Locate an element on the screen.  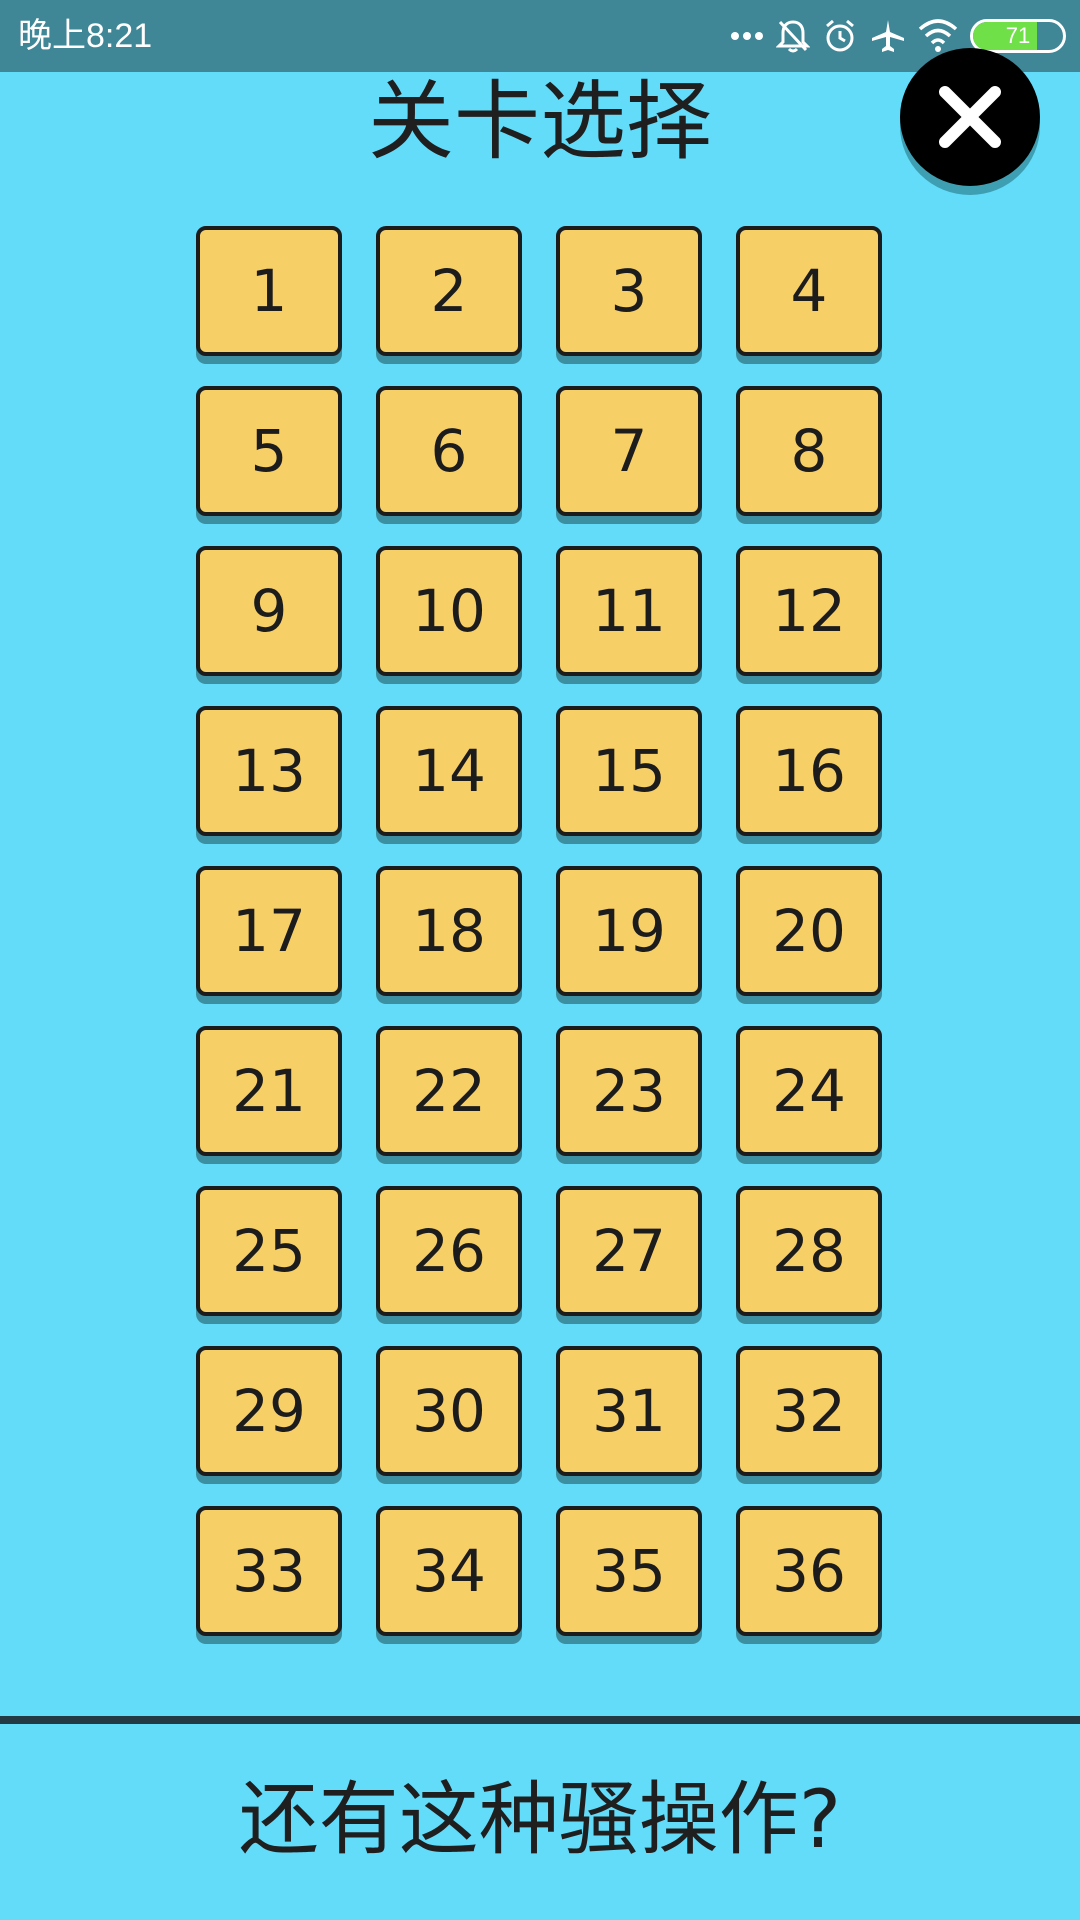
level-button-4: 4 is located at coordinates (809, 291).